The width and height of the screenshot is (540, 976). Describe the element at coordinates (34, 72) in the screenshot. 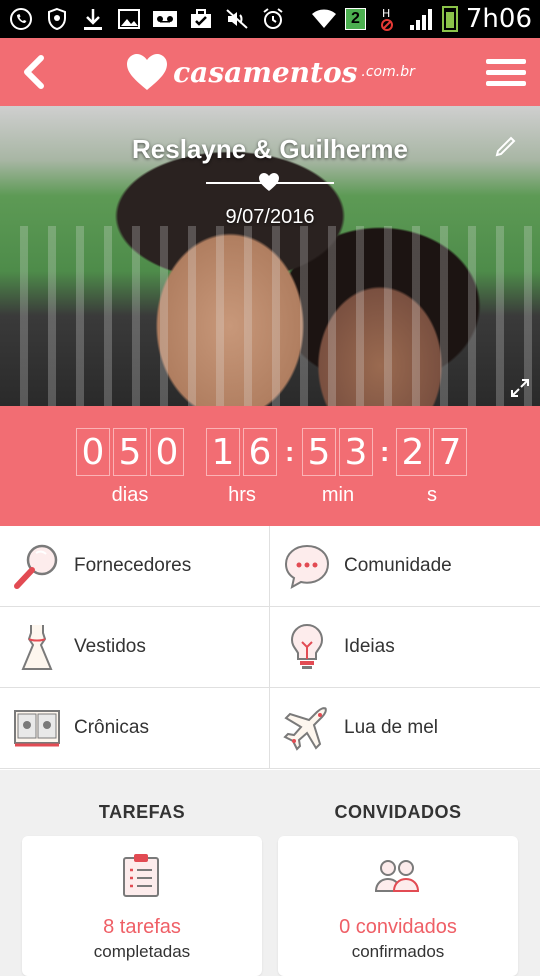

I see `chevron-left-icon` at that location.